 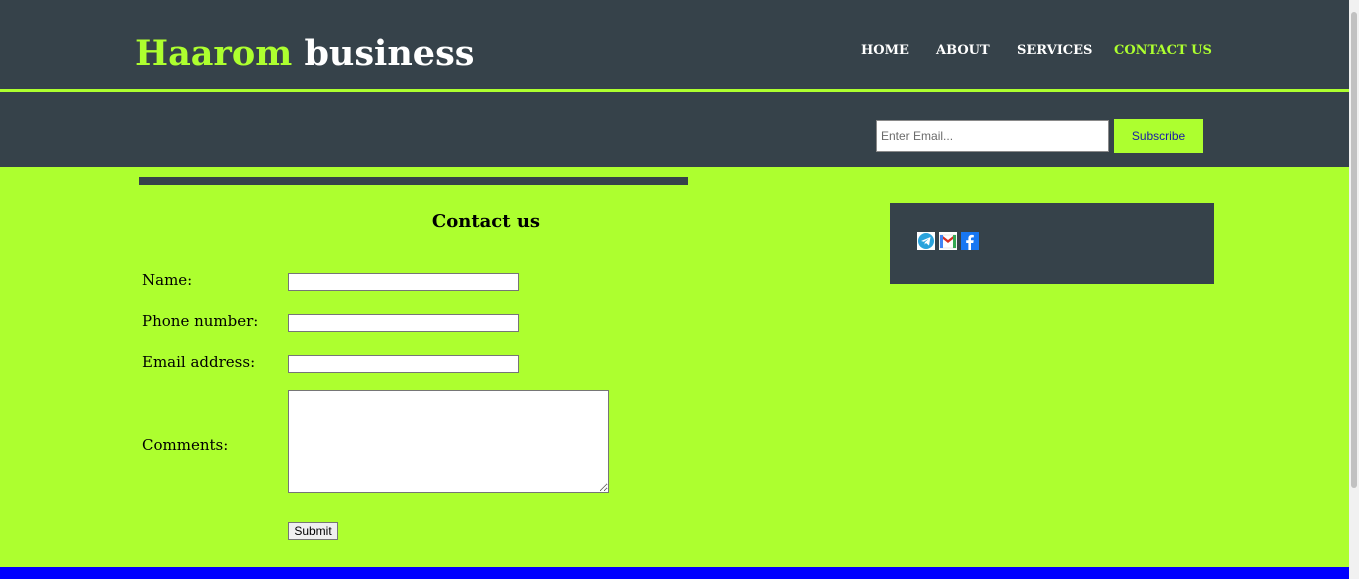 What do you see at coordinates (992, 136) in the screenshot?
I see `subscribe-email-input` at bounding box center [992, 136].